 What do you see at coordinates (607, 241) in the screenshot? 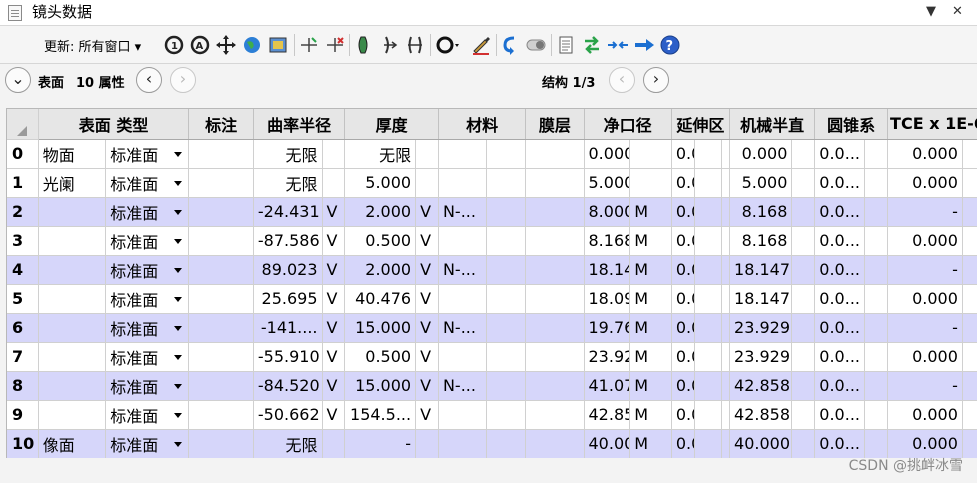
I see `clear-semi-dia-cell: 8.168` at bounding box center [607, 241].